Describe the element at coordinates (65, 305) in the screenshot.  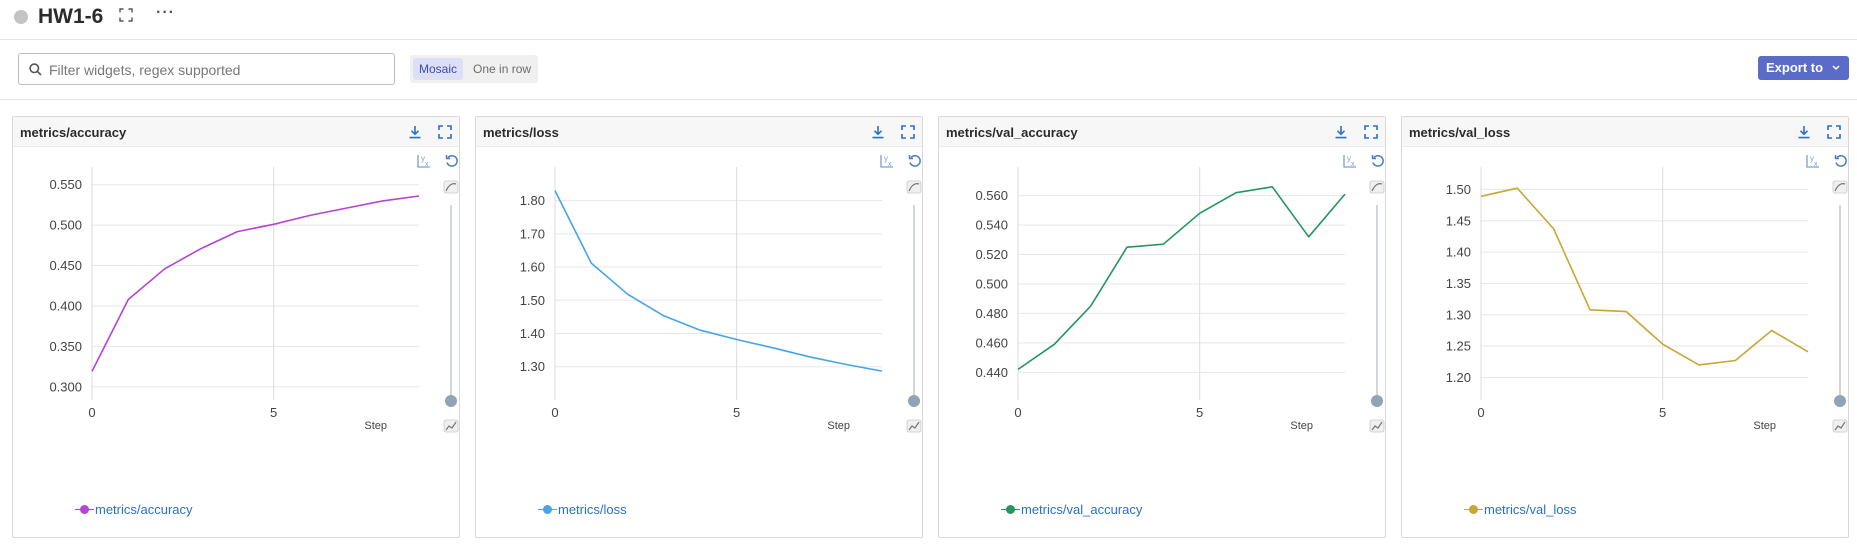
I see `y-tick-label: 0.400` at that location.